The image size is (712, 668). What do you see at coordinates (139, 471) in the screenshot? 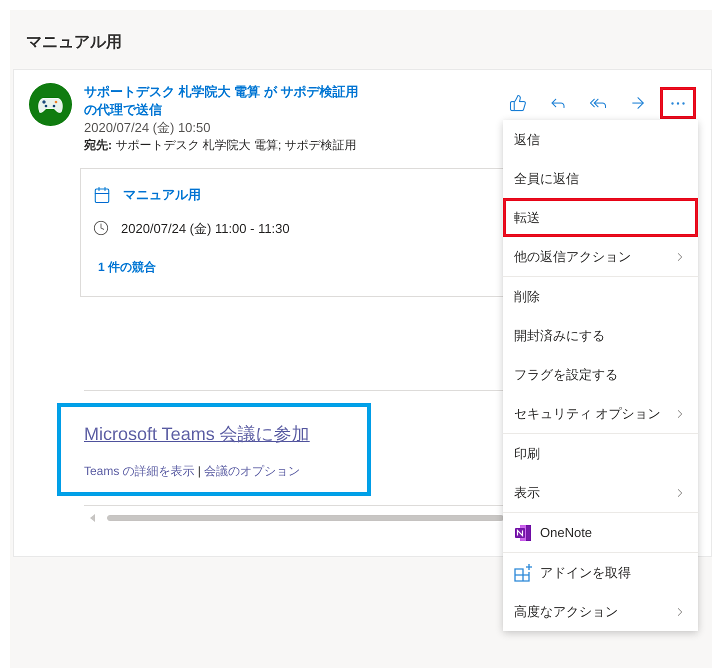
I see `teams-details-link: Teams の詳細を表示` at bounding box center [139, 471].